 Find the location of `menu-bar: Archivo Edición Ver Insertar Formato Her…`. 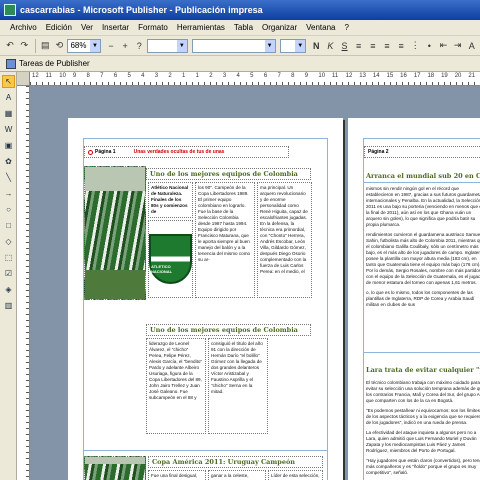

menu-bar: Archivo Edición Ver Insertar Formato Her… is located at coordinates (240, 28).